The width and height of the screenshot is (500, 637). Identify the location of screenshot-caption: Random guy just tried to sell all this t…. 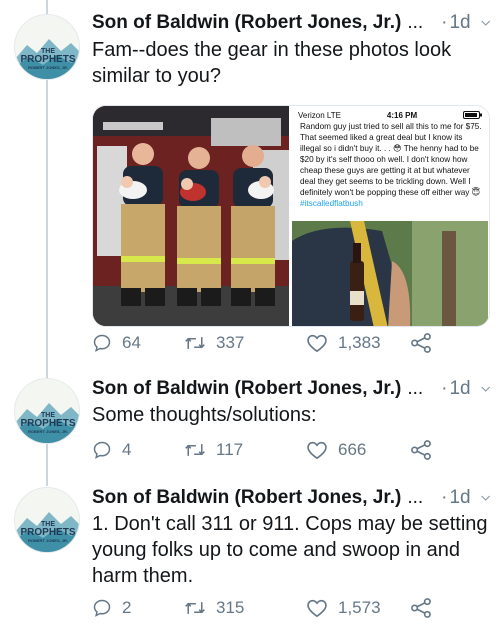
(391, 165).